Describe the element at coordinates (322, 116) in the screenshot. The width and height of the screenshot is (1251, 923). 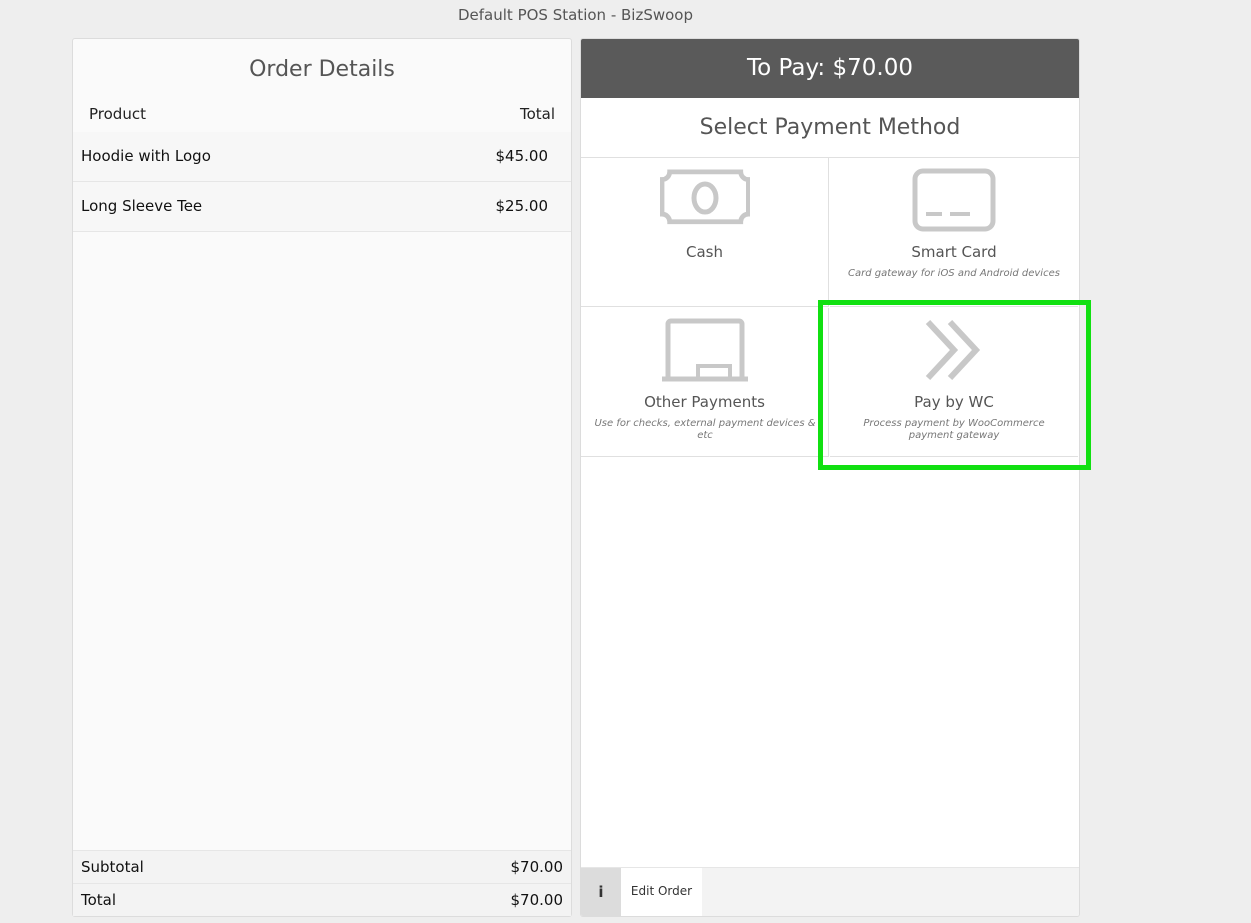
I see `order-column-header: Product Total` at that location.